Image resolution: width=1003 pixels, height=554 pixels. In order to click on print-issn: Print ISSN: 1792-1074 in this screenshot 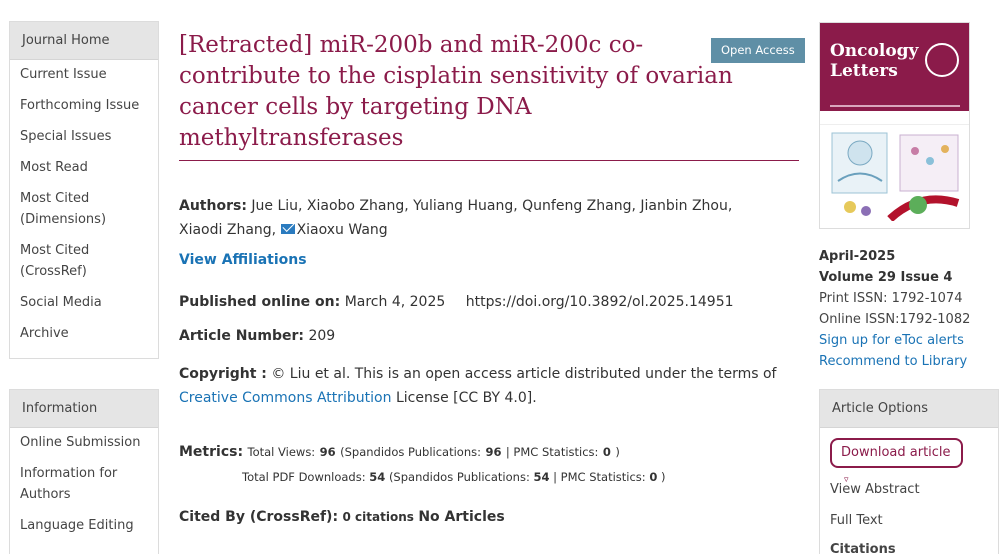, I will do `click(891, 298)`.